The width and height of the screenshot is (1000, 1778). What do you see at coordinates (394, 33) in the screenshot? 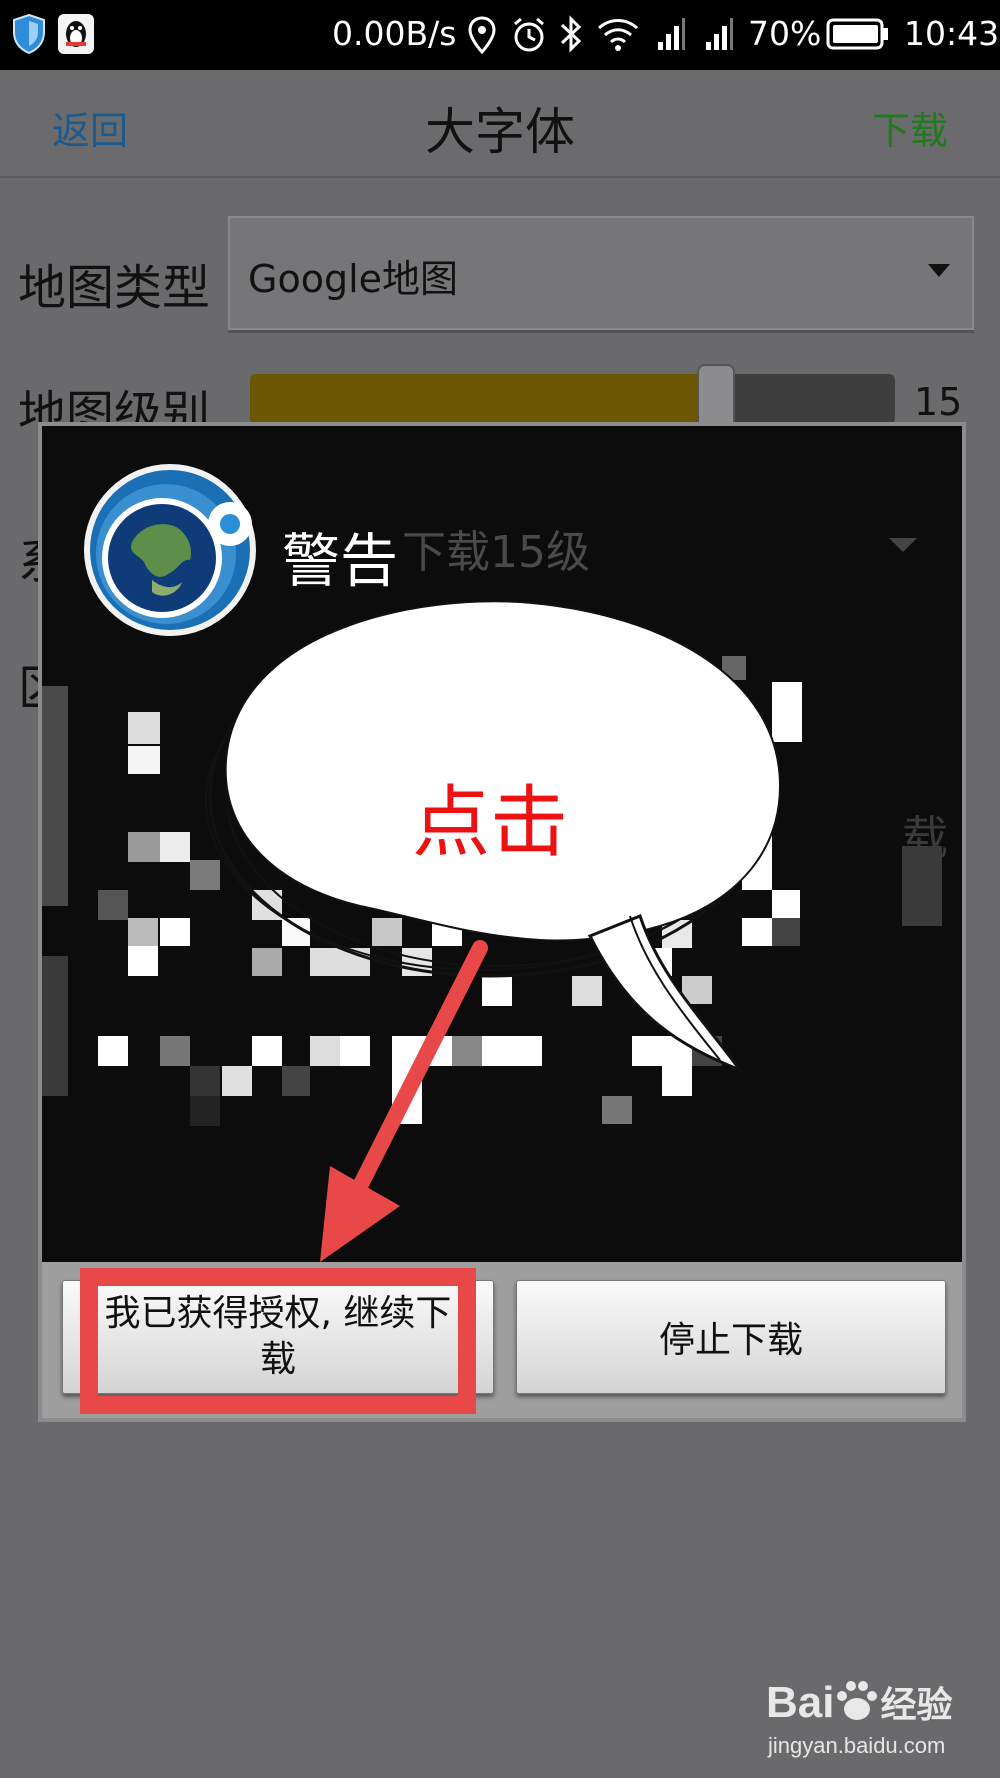
I see `network-speed: 0.00B/s` at bounding box center [394, 33].